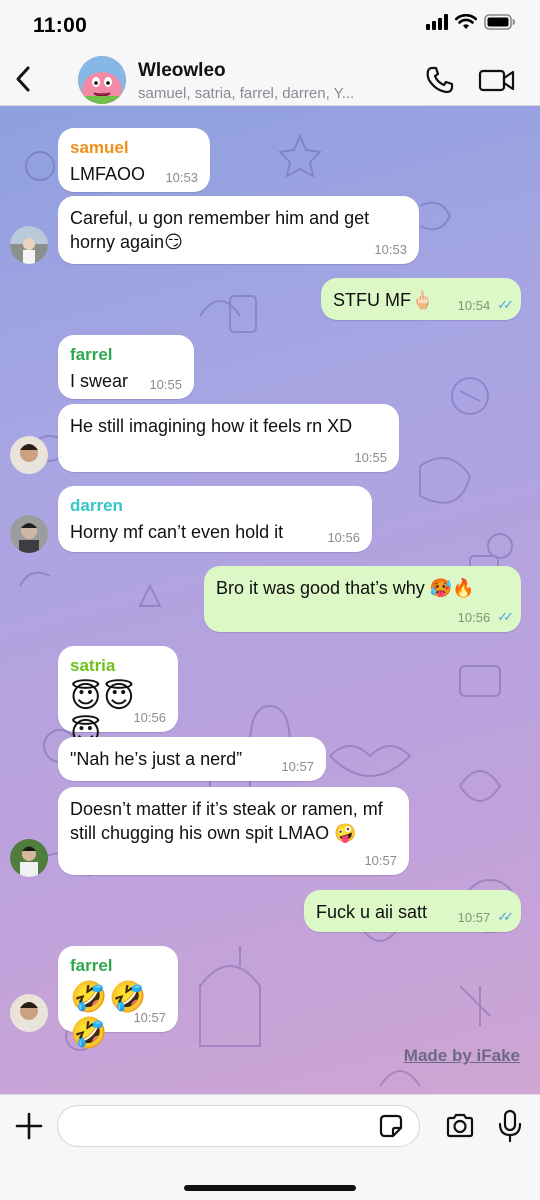 This screenshot has height=1200, width=540. I want to click on back-button, so click(23, 79).